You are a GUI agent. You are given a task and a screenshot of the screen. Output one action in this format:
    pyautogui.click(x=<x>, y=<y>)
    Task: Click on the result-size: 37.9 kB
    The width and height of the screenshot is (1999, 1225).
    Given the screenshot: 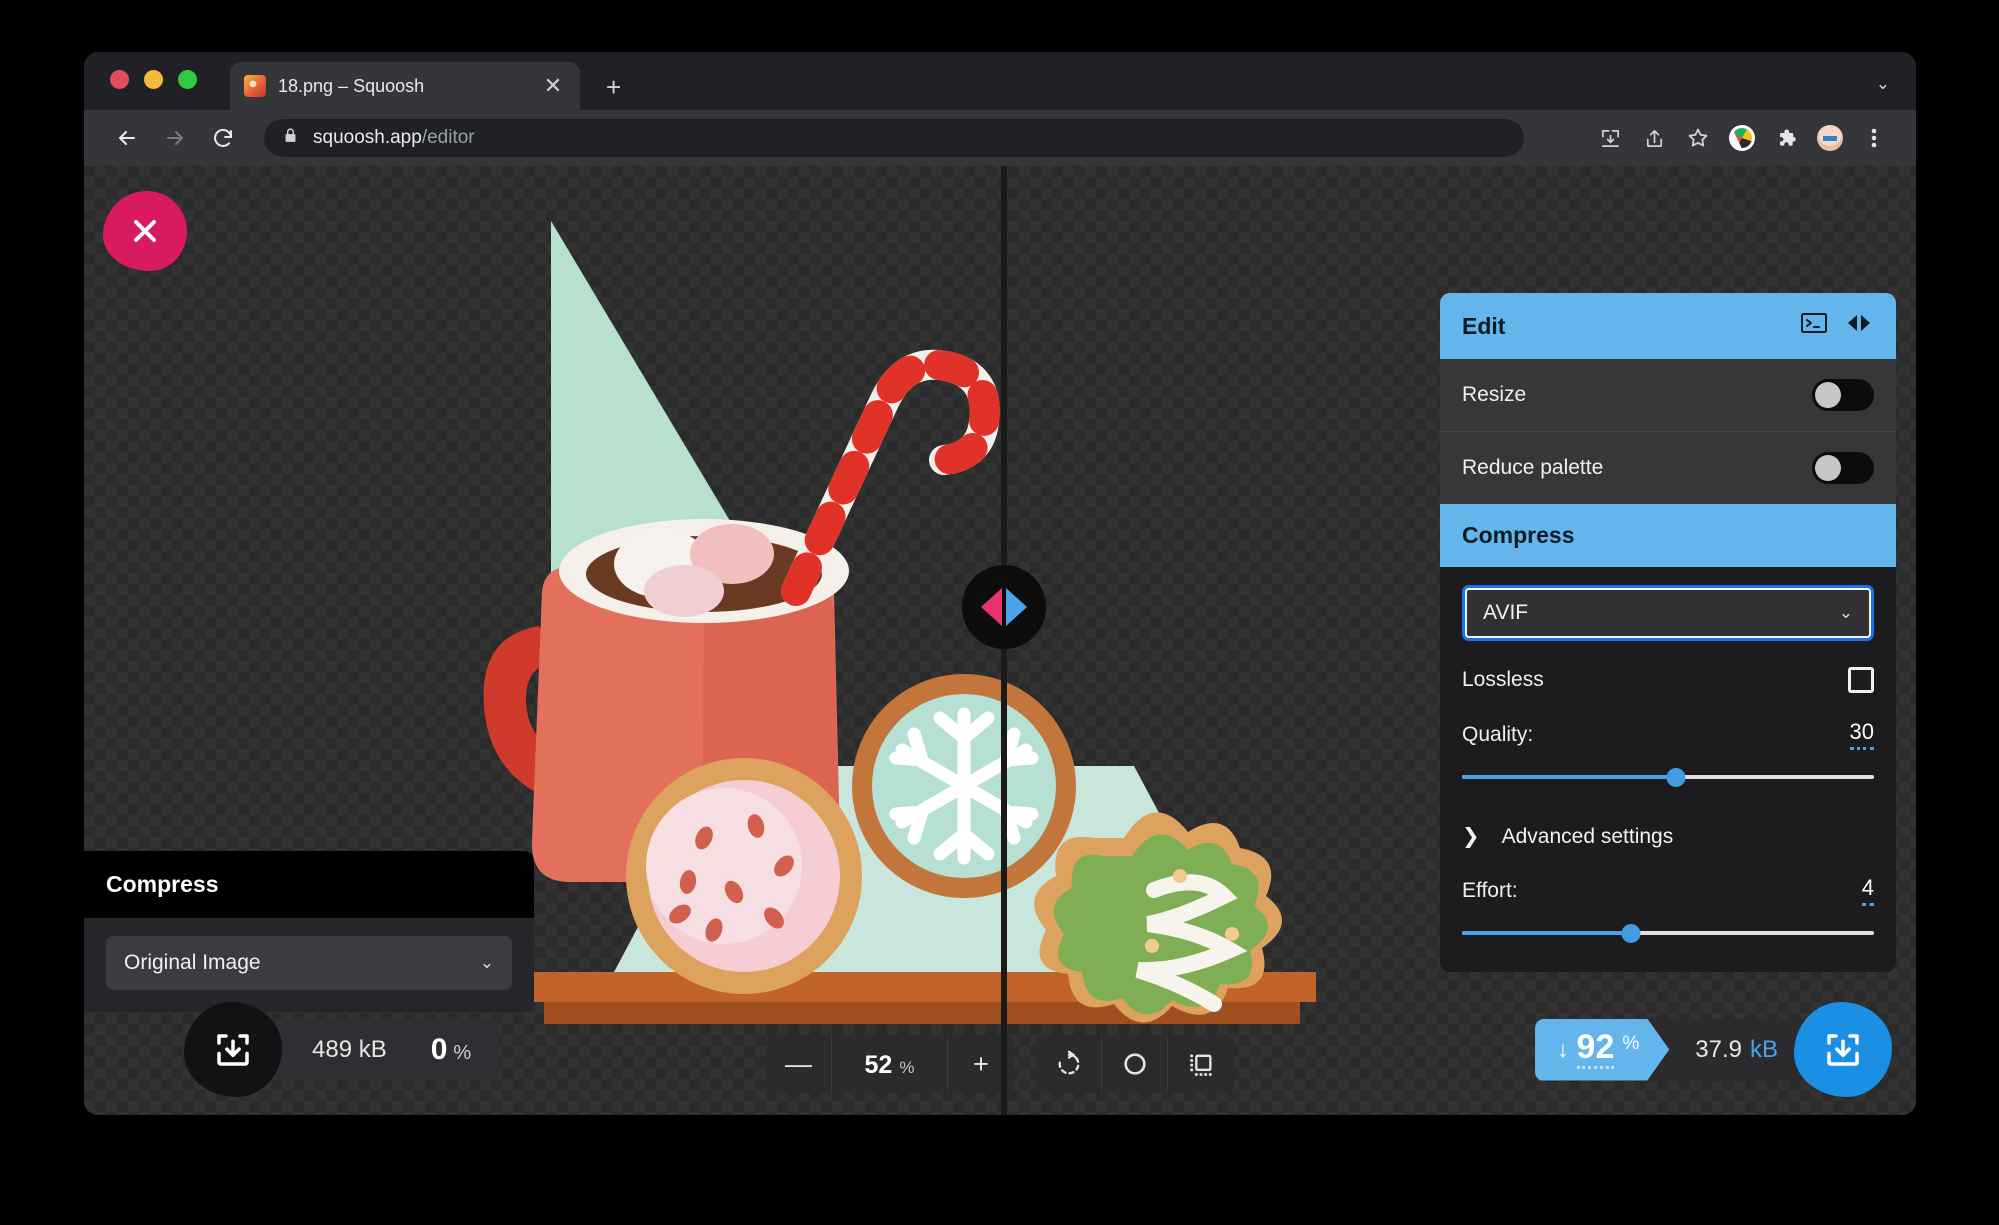 What is the action you would take?
    pyautogui.click(x=1739, y=1050)
    